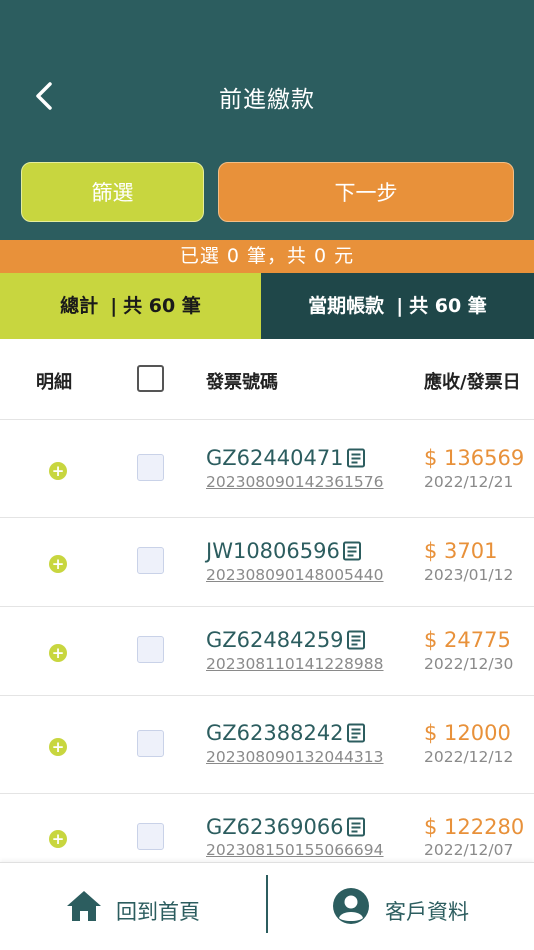 Image resolution: width=534 pixels, height=950 pixels. Describe the element at coordinates (295, 664) in the screenshot. I see `transaction-id-link: 20230811014122898​8` at that location.